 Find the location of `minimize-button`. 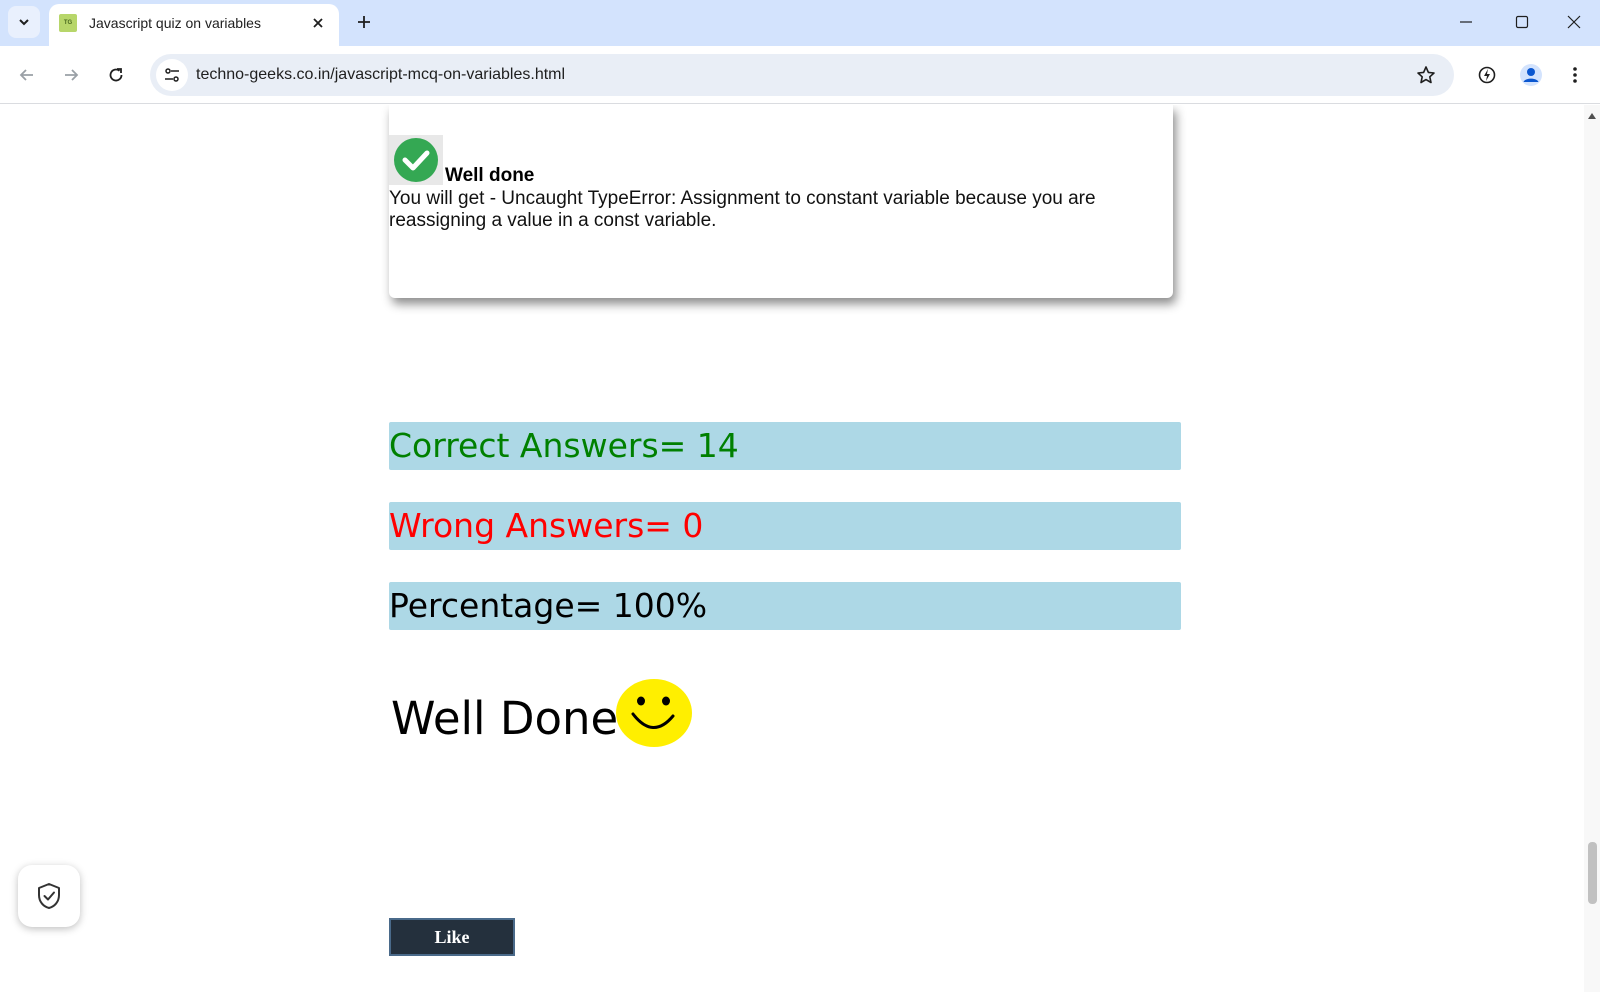

minimize-button is located at coordinates (1466, 22).